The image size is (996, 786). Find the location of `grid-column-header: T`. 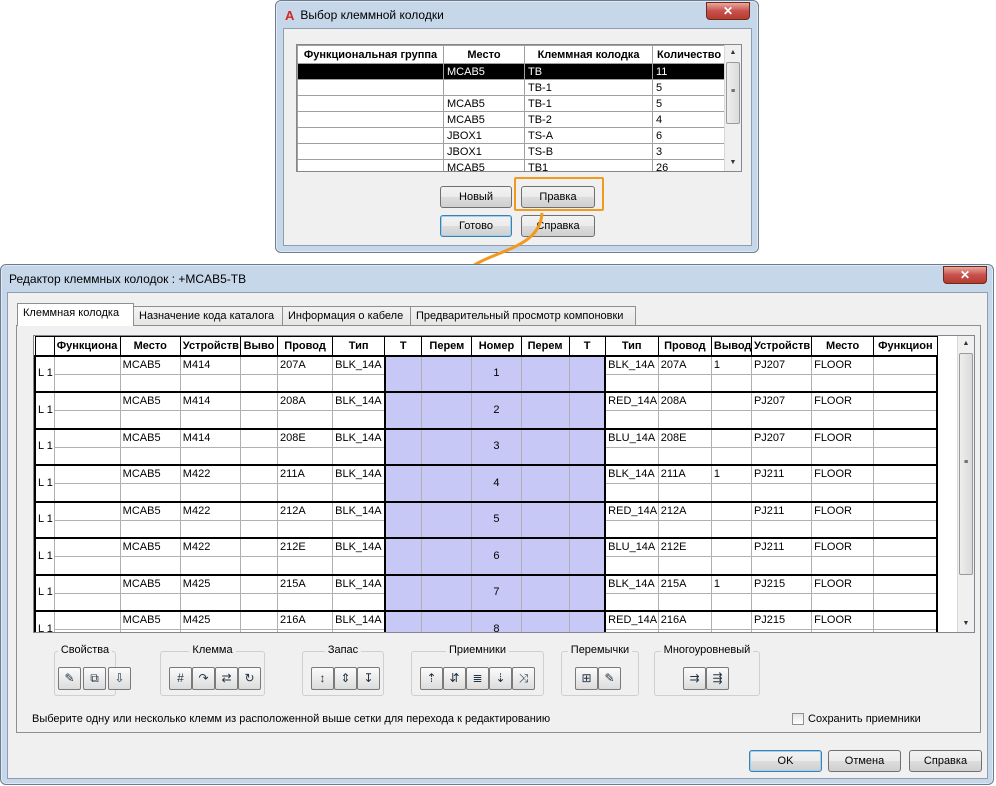

grid-column-header: T is located at coordinates (403, 346).